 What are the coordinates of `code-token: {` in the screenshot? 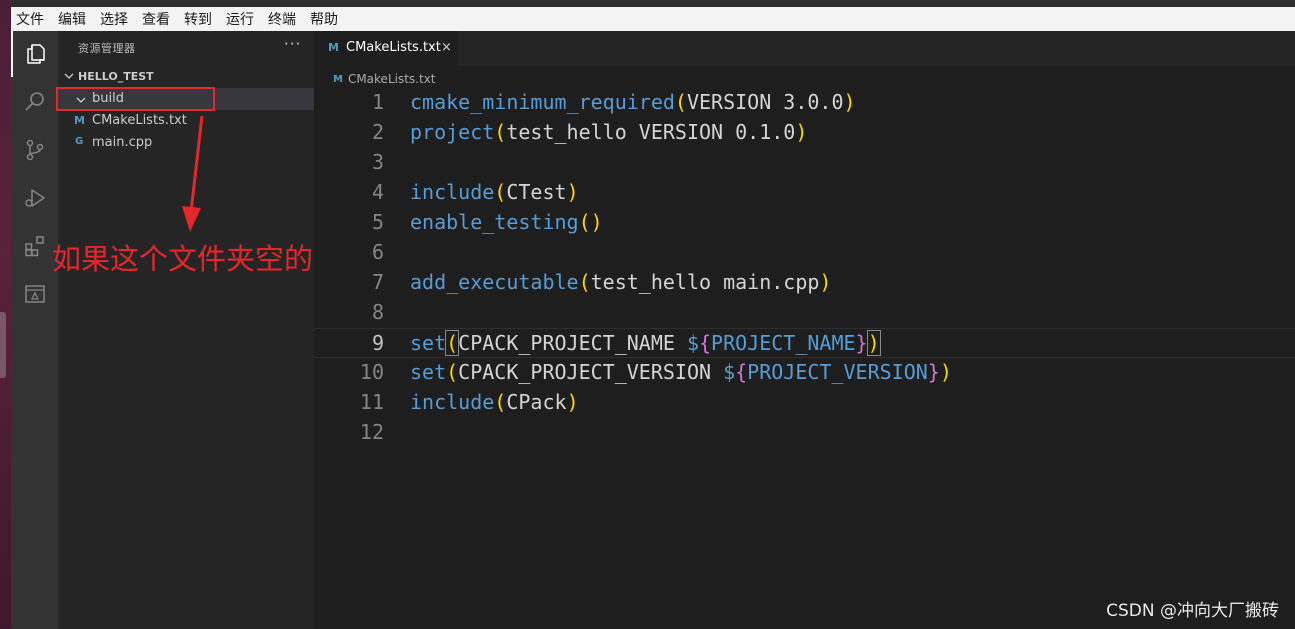 It's located at (741, 372).